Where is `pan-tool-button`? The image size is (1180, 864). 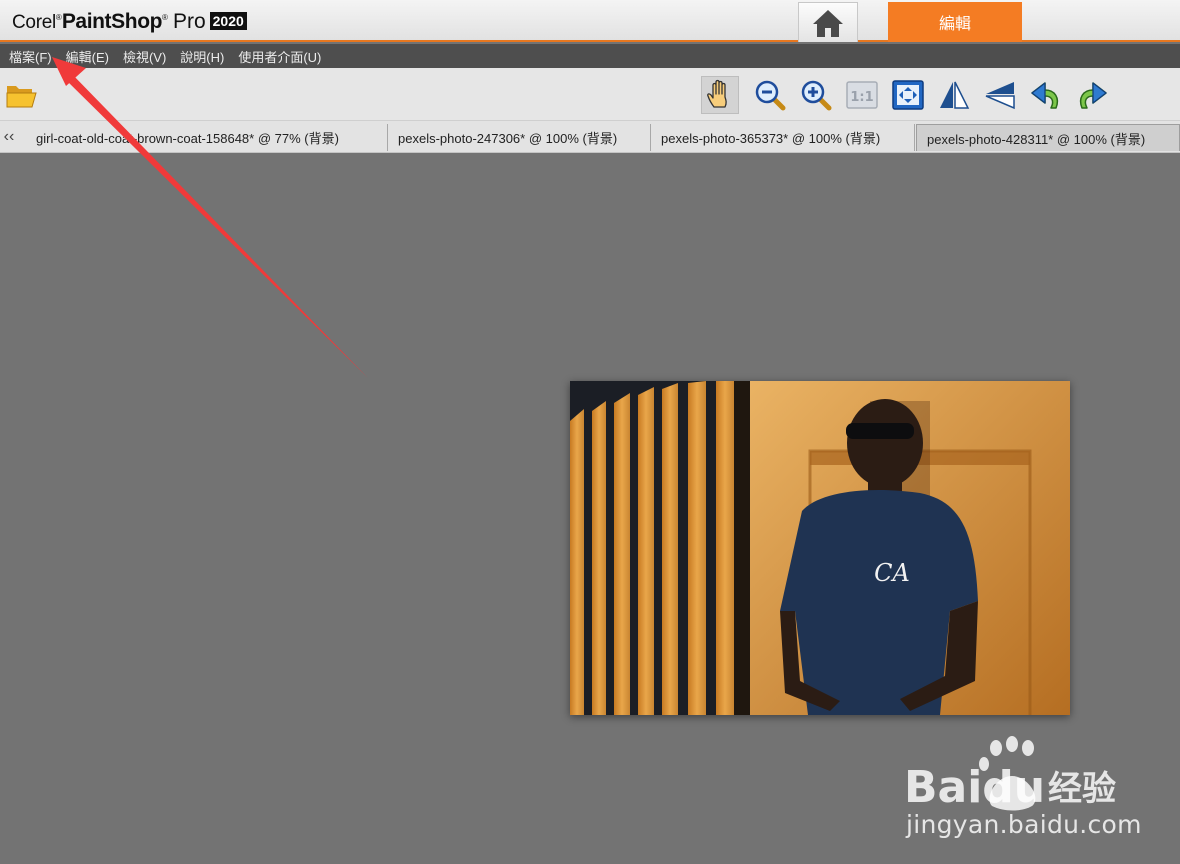
pan-tool-button is located at coordinates (720, 95).